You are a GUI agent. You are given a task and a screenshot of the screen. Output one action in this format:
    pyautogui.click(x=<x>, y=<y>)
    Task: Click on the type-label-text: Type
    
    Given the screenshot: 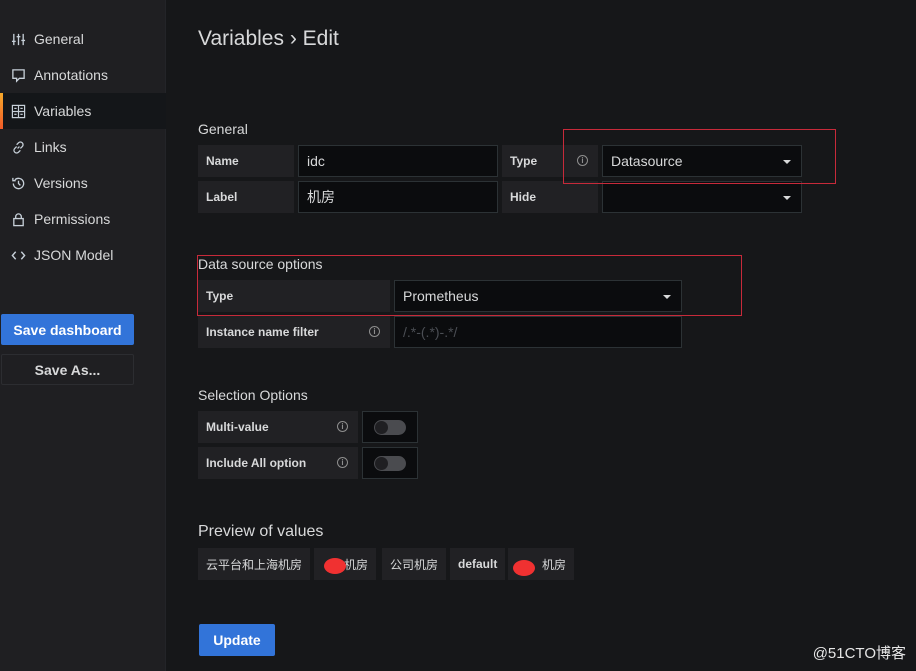 What is the action you would take?
    pyautogui.click(x=524, y=161)
    